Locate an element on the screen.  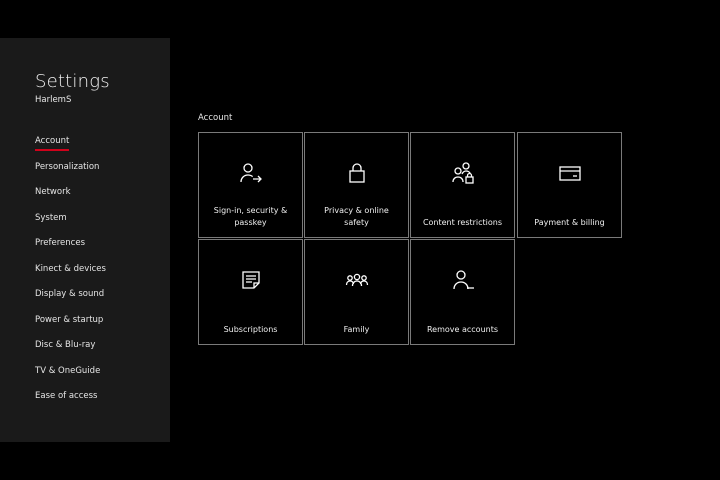
tile-label-line2: safety is located at coordinates (356, 222).